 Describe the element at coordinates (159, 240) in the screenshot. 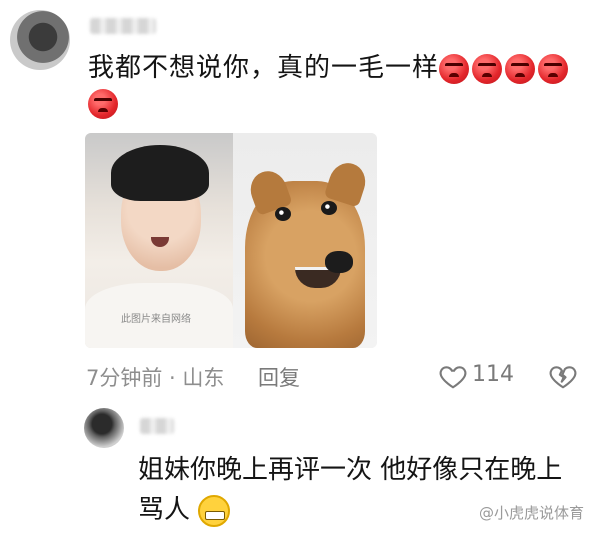

I see `man-photo-panel: 此图片来自网络` at that location.